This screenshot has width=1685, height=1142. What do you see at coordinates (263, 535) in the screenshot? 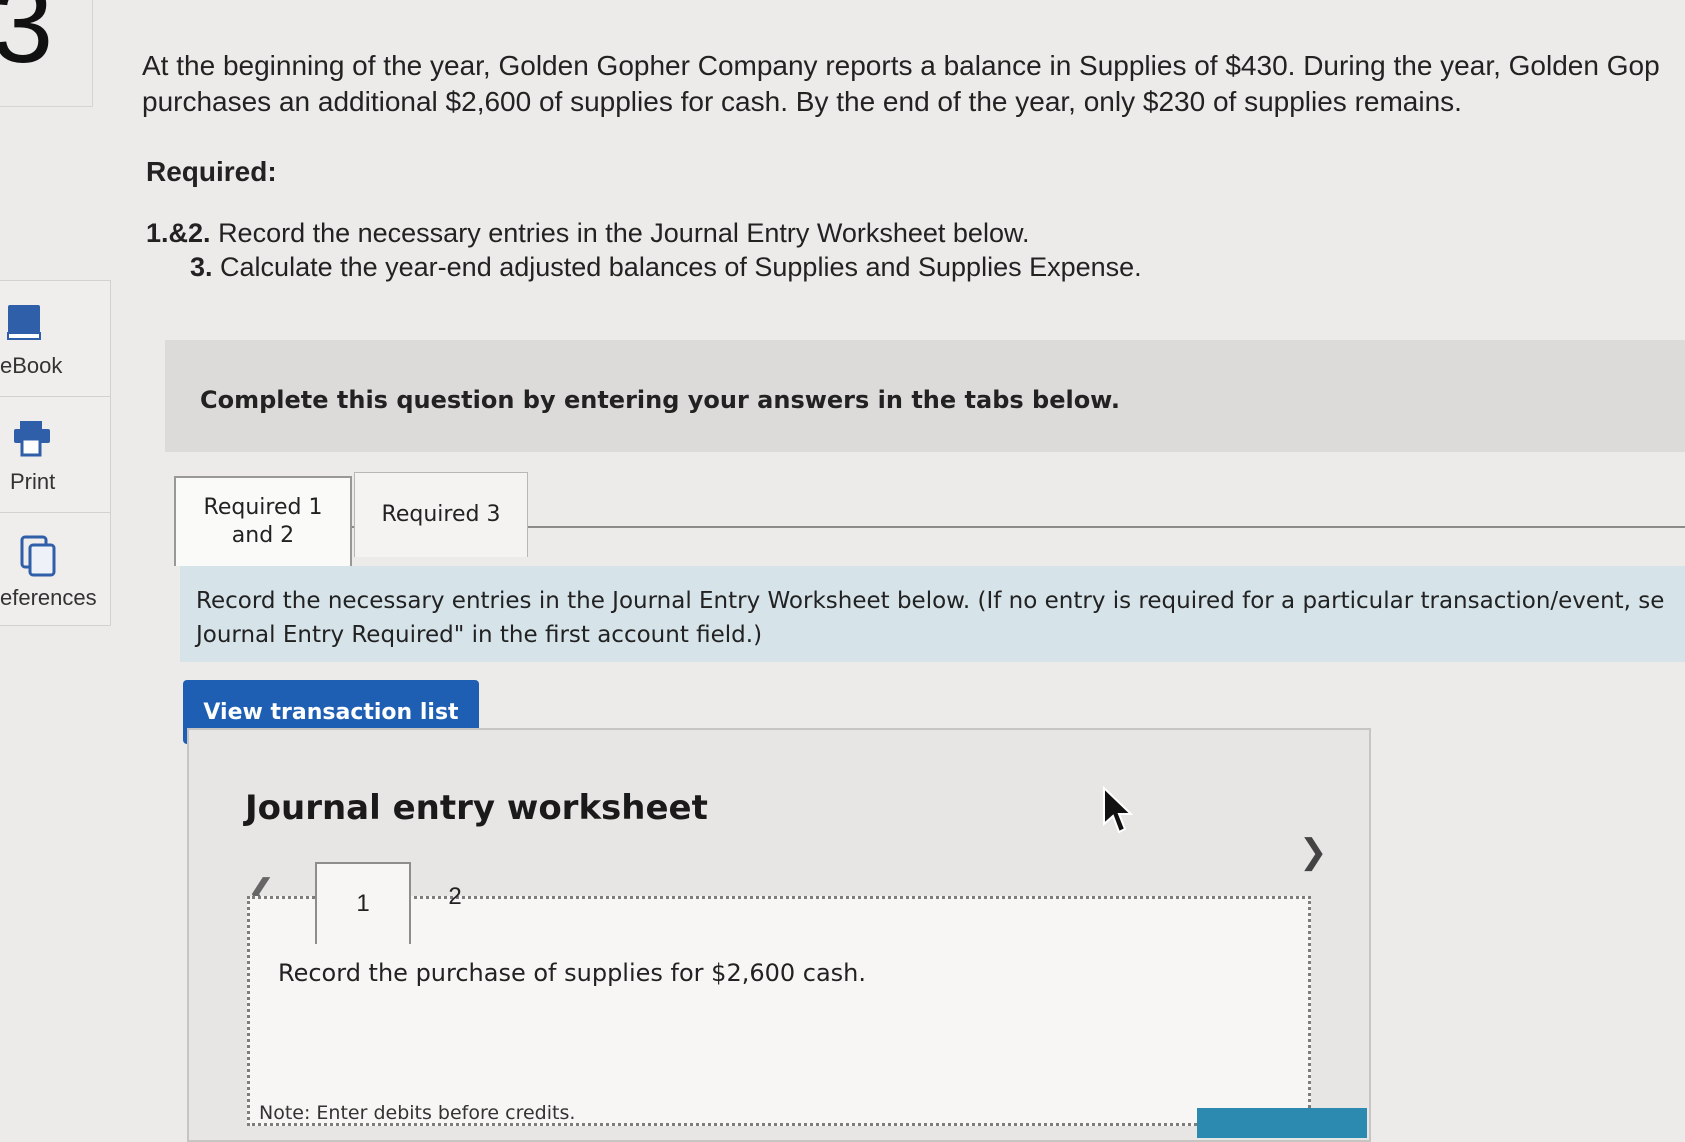
I see `tab-label-line2: and 2` at bounding box center [263, 535].